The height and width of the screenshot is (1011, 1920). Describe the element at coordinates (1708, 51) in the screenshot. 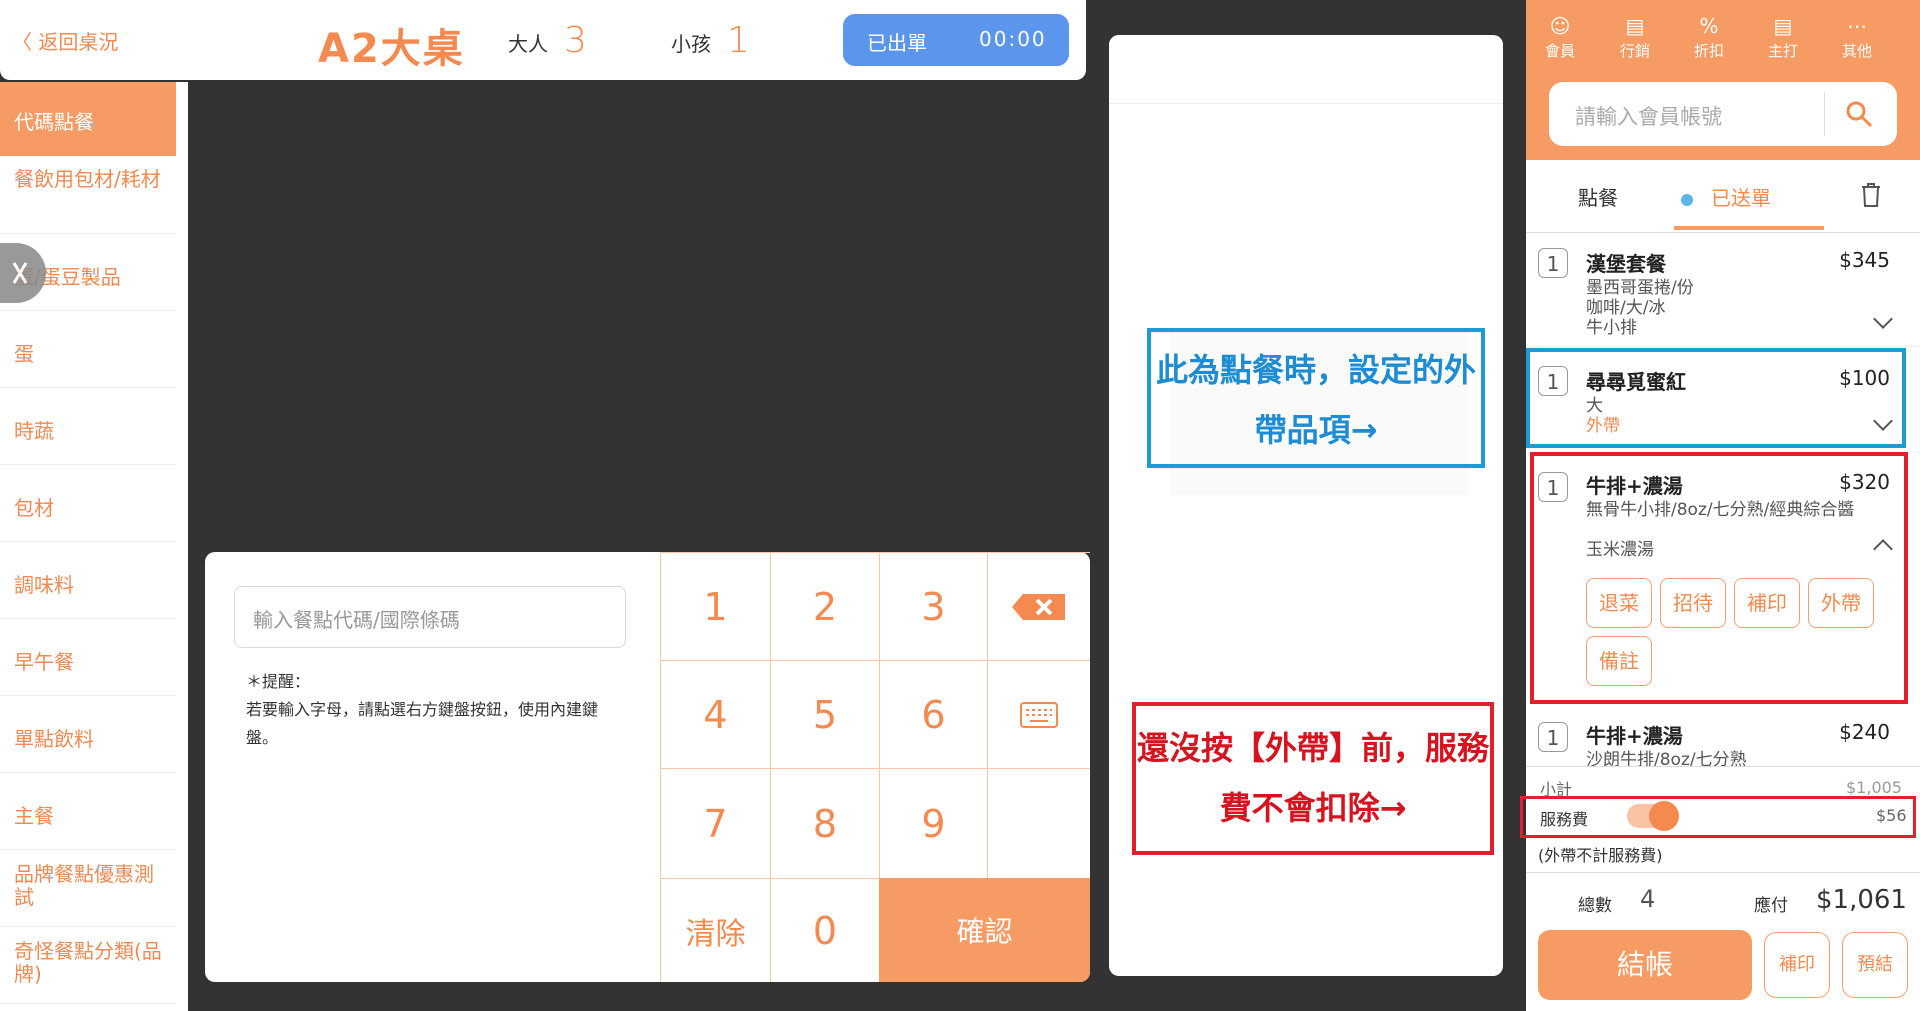

I see `toolbar-label: 折扣` at that location.